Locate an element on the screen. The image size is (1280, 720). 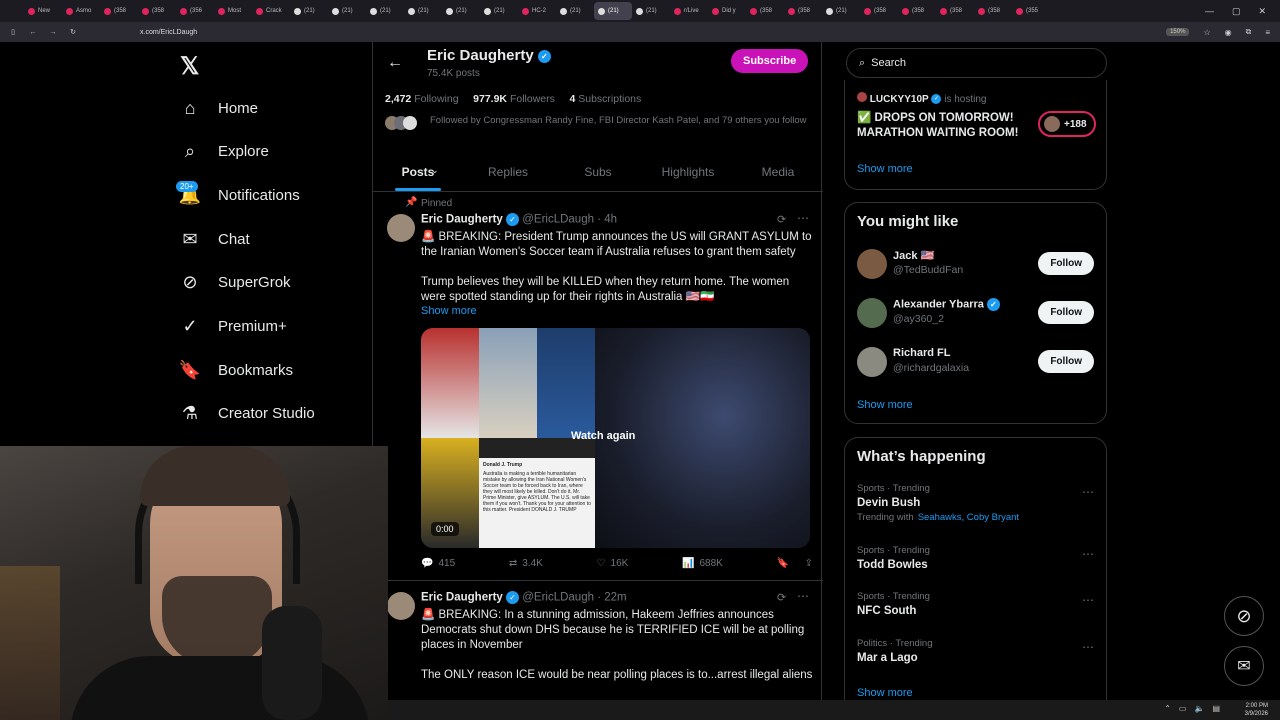
nav-item-explore: ⌕ Explore is located at coordinates (223, 152).